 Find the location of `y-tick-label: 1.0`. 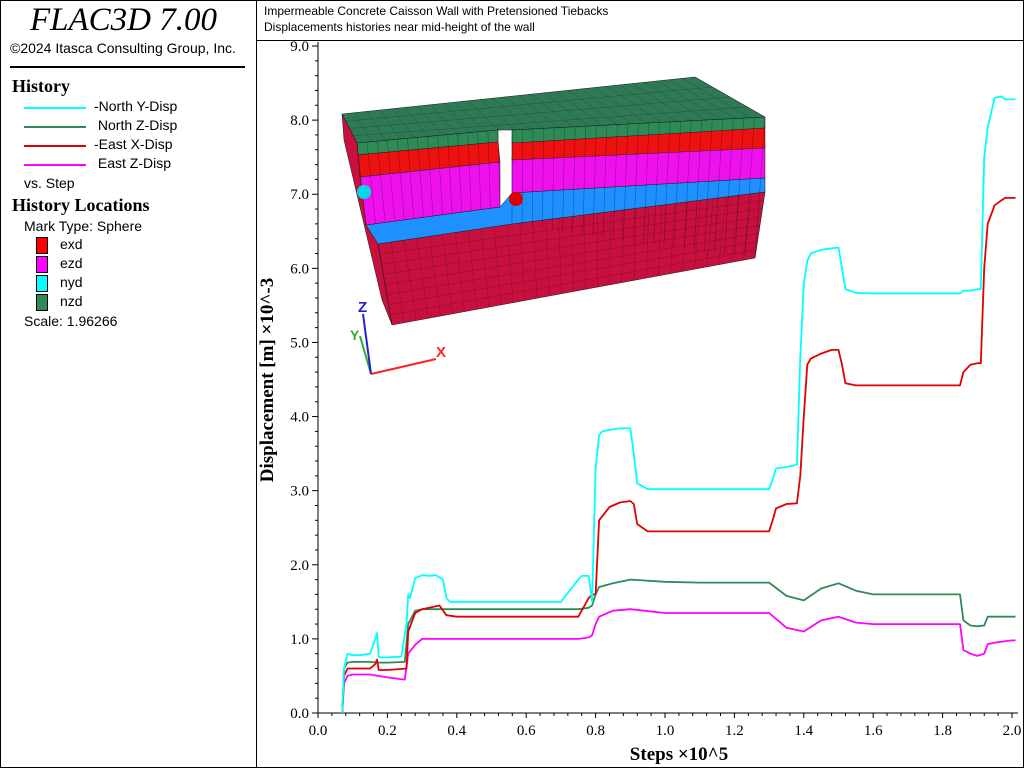

y-tick-label: 1.0 is located at coordinates (299, 640).